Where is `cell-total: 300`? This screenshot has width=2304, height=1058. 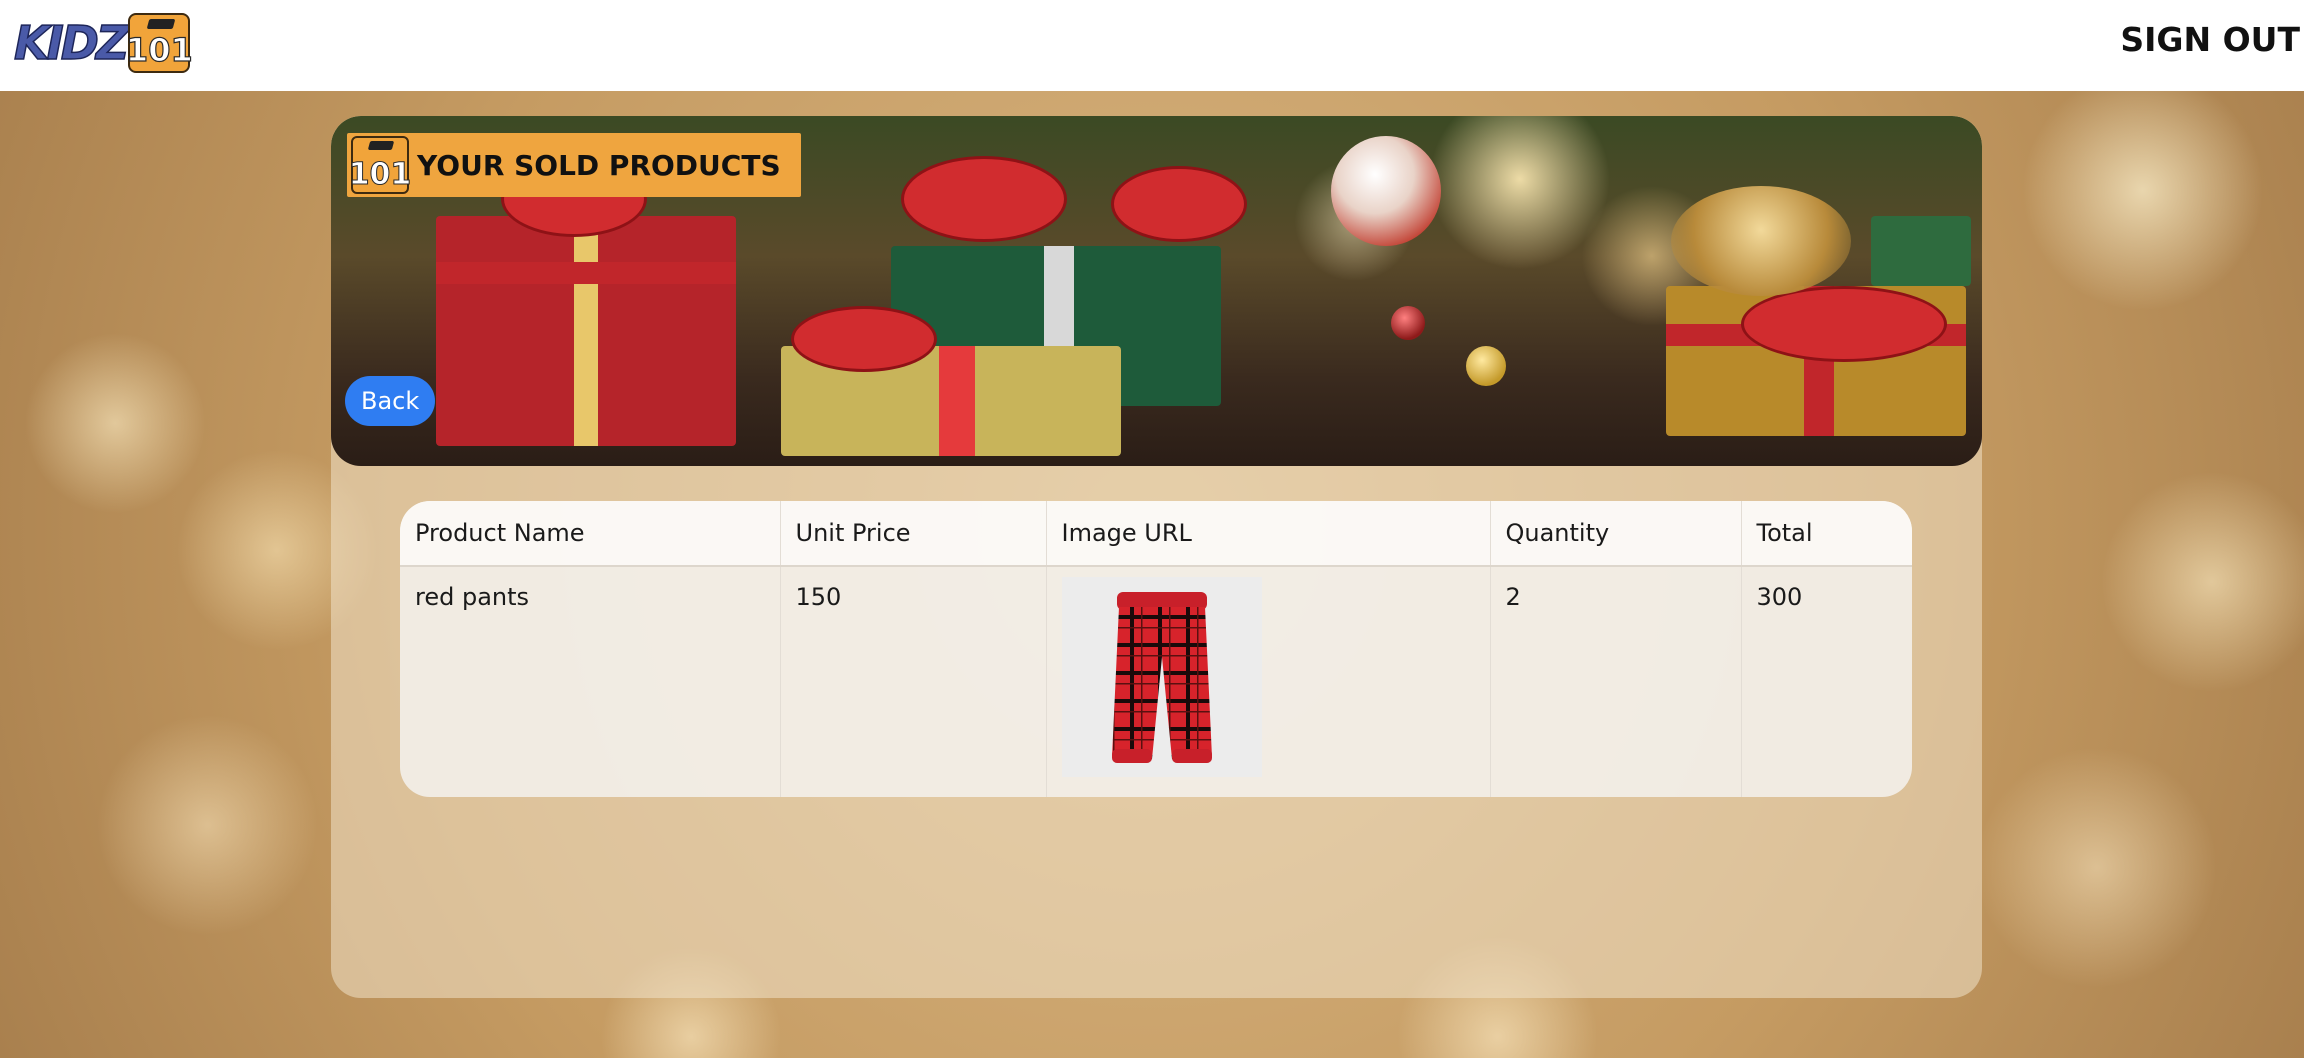
cell-total: 300 is located at coordinates (1779, 597).